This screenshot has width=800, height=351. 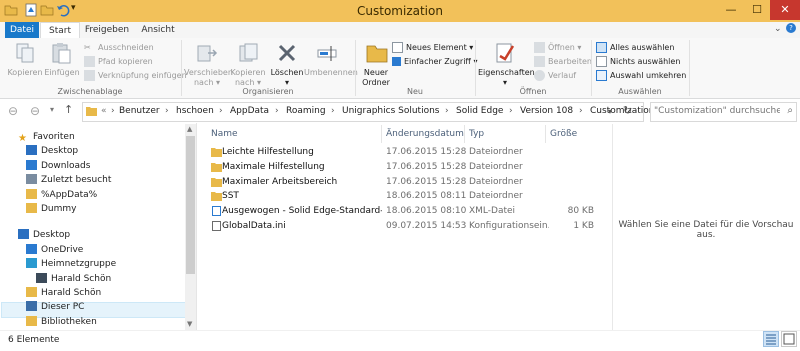 What do you see at coordinates (432, 48) in the screenshot?
I see `new-item-button: Neues Element ▾` at bounding box center [432, 48].